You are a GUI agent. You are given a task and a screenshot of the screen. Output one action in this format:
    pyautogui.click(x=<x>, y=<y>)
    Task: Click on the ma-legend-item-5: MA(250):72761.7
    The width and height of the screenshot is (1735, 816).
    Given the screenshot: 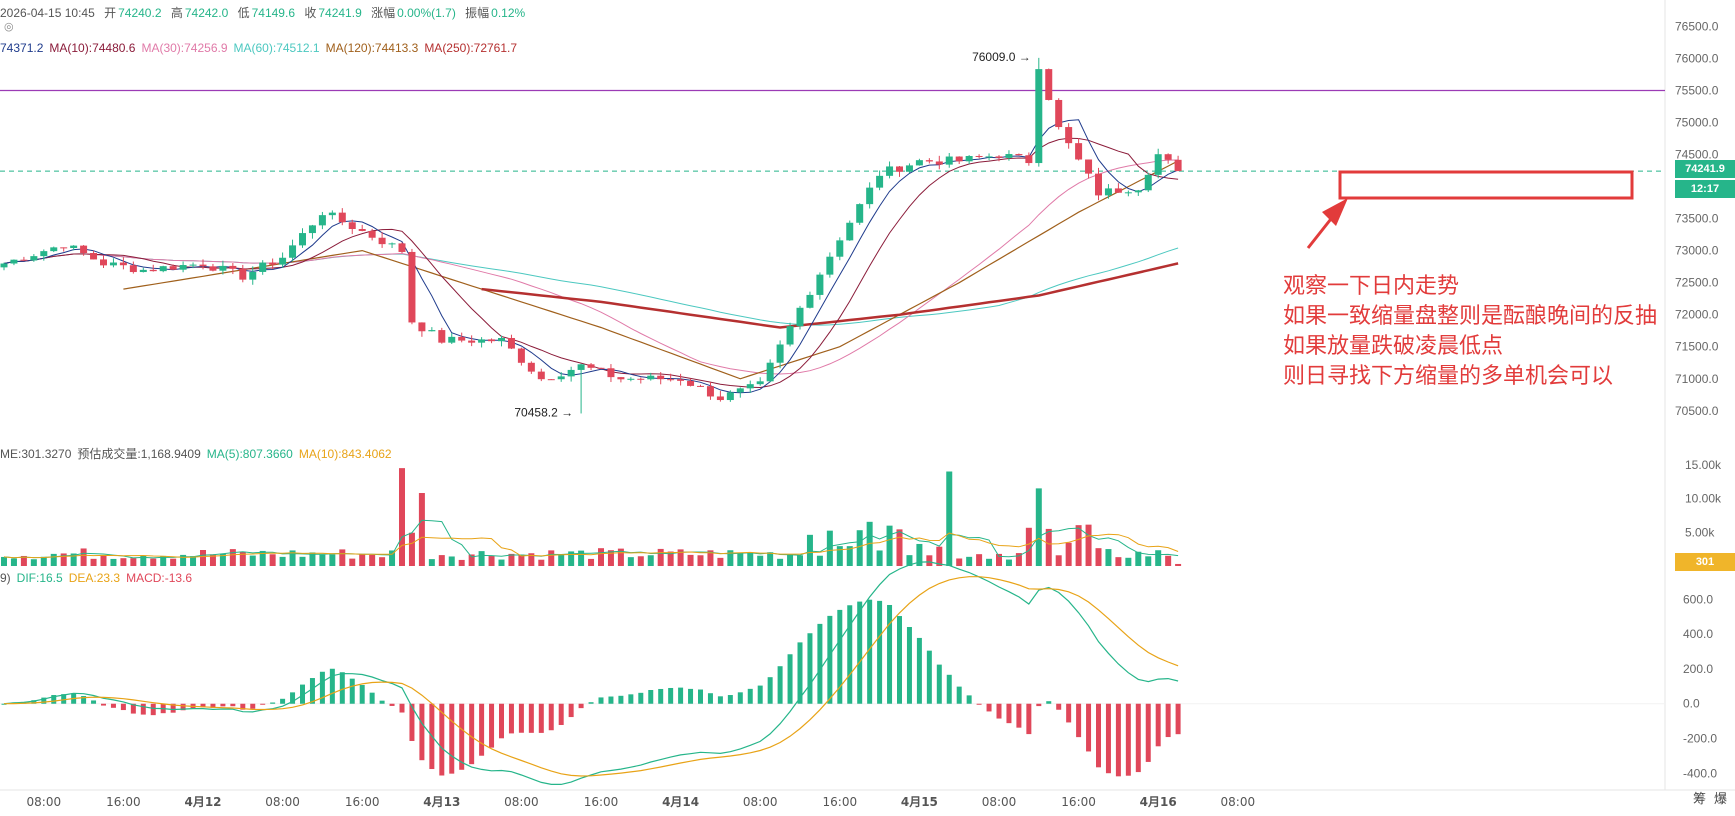 What is the action you would take?
    pyautogui.click(x=471, y=48)
    